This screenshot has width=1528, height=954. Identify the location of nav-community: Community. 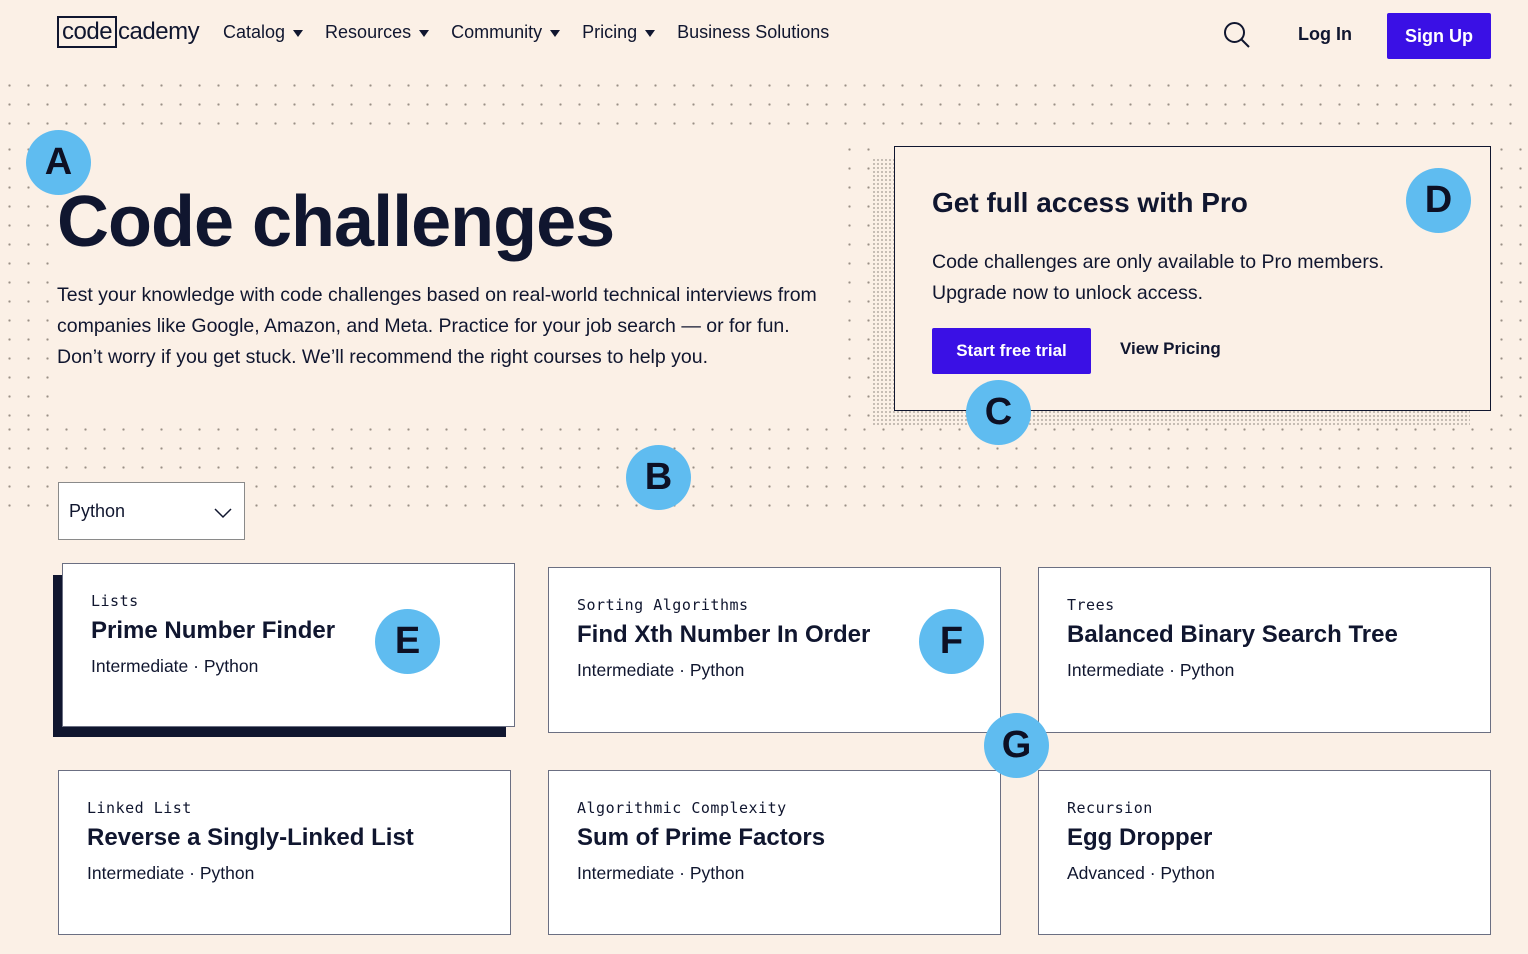
(506, 32).